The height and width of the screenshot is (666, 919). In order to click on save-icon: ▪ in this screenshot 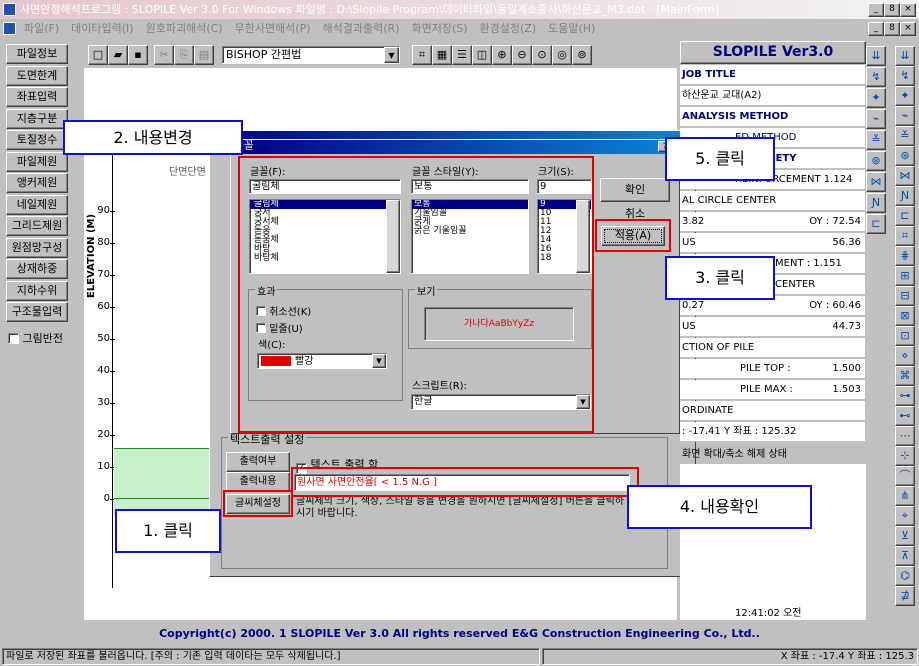, I will do `click(138, 55)`.